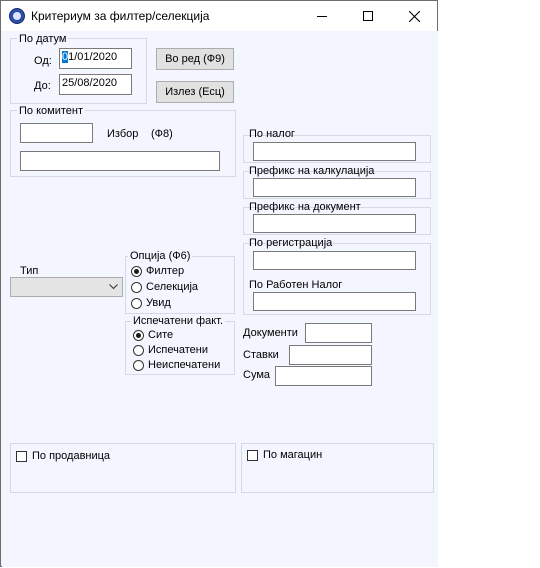 The width and height of the screenshot is (540, 568). Describe the element at coordinates (151, 303) in the screenshot. I see `radio-view: Увид` at that location.